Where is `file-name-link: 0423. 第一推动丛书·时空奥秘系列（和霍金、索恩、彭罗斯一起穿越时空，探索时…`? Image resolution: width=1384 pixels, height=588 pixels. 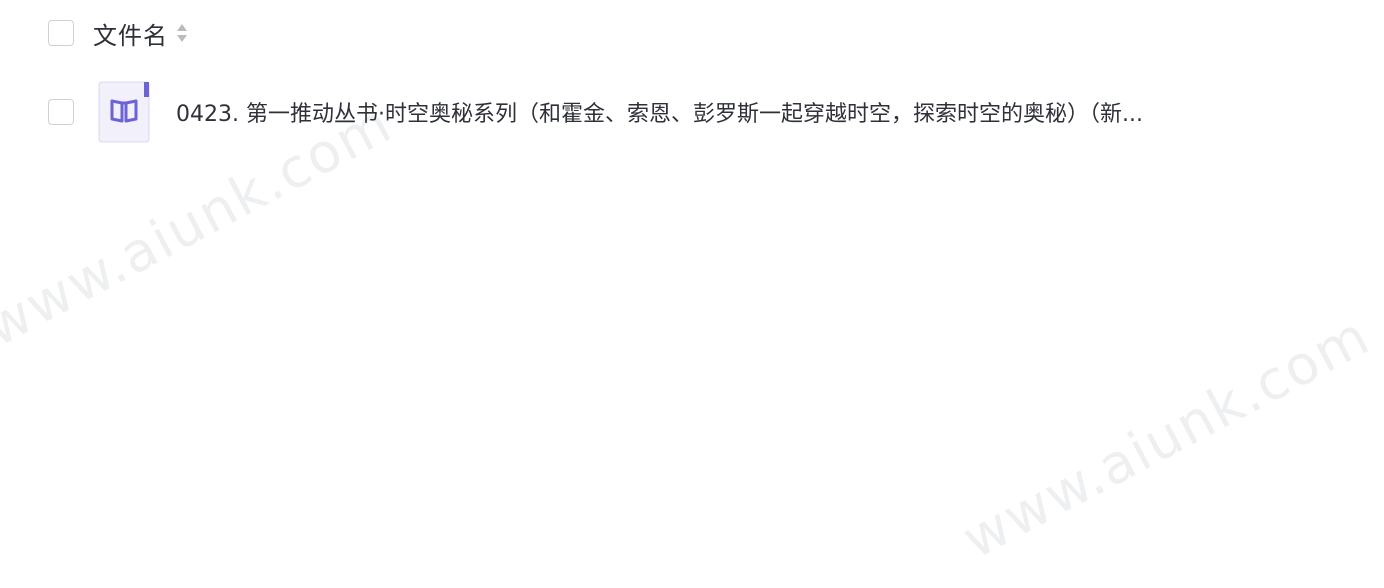
file-name-link: 0423. 第一推动丛书·时空奥秘系列（和霍金、索恩、彭罗斯一起穿越时空，探索时… is located at coordinates (659, 112).